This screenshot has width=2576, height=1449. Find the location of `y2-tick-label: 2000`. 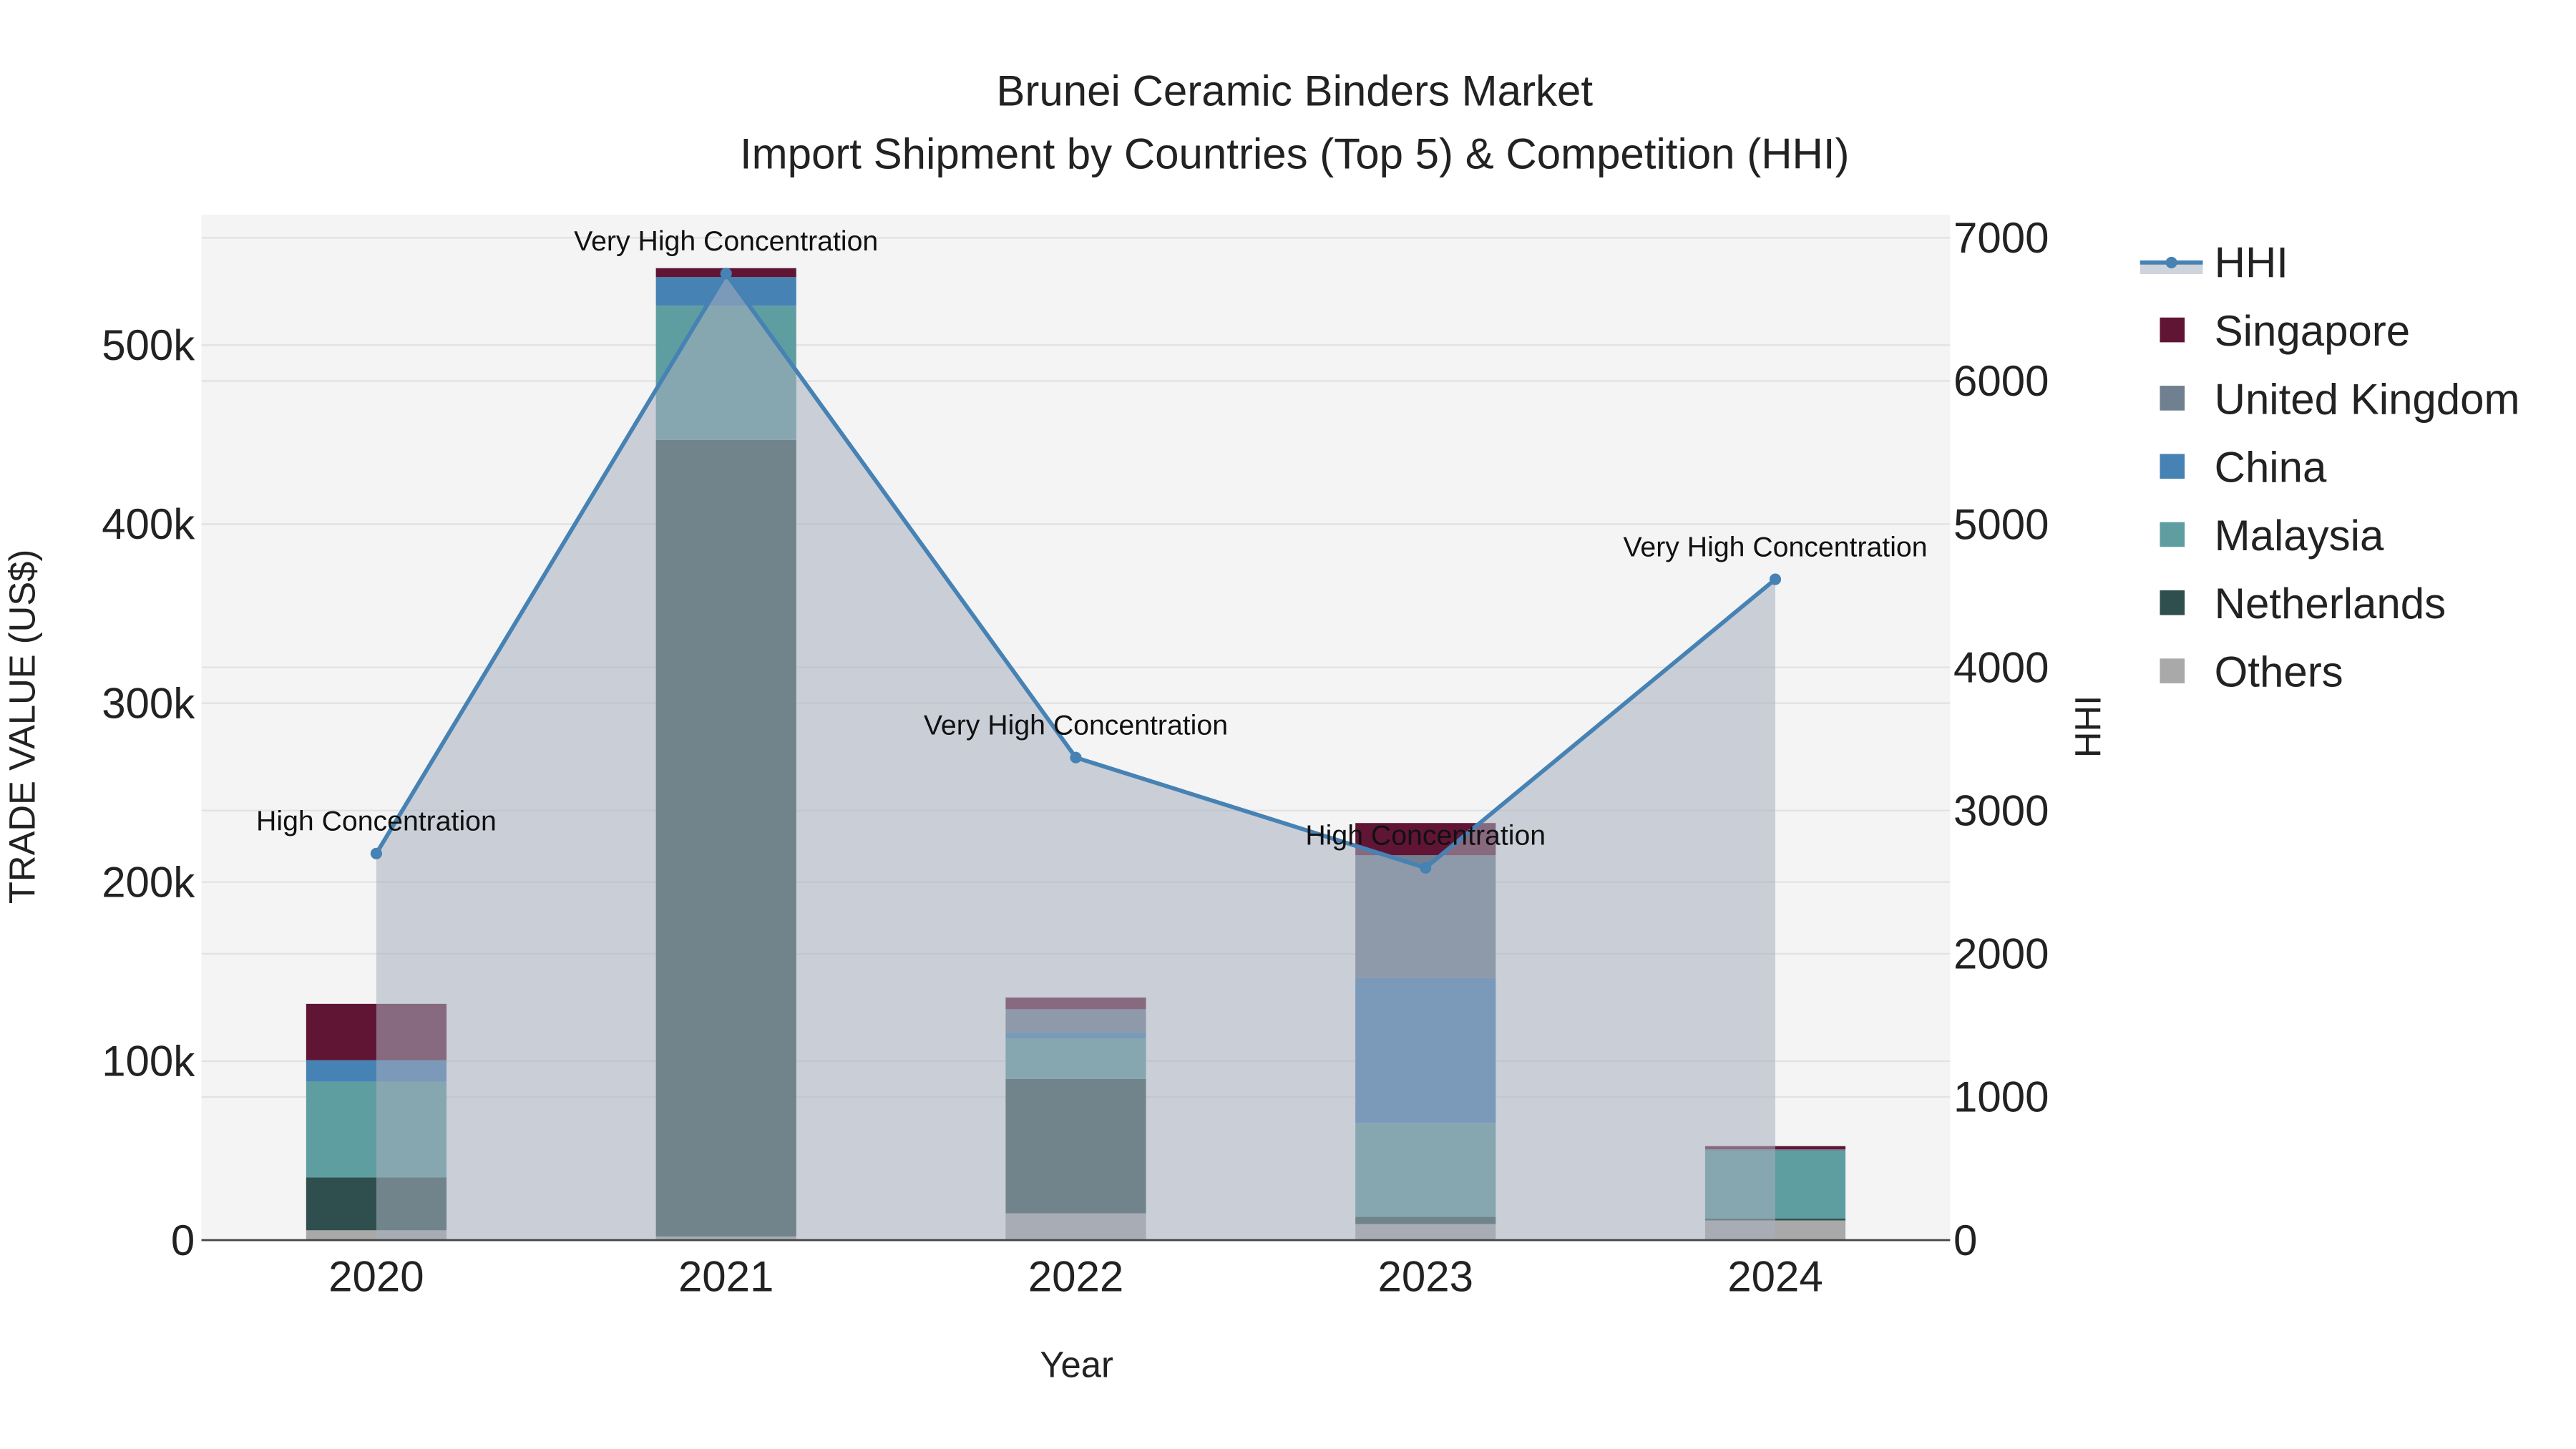

y2-tick-label: 2000 is located at coordinates (2001, 954).